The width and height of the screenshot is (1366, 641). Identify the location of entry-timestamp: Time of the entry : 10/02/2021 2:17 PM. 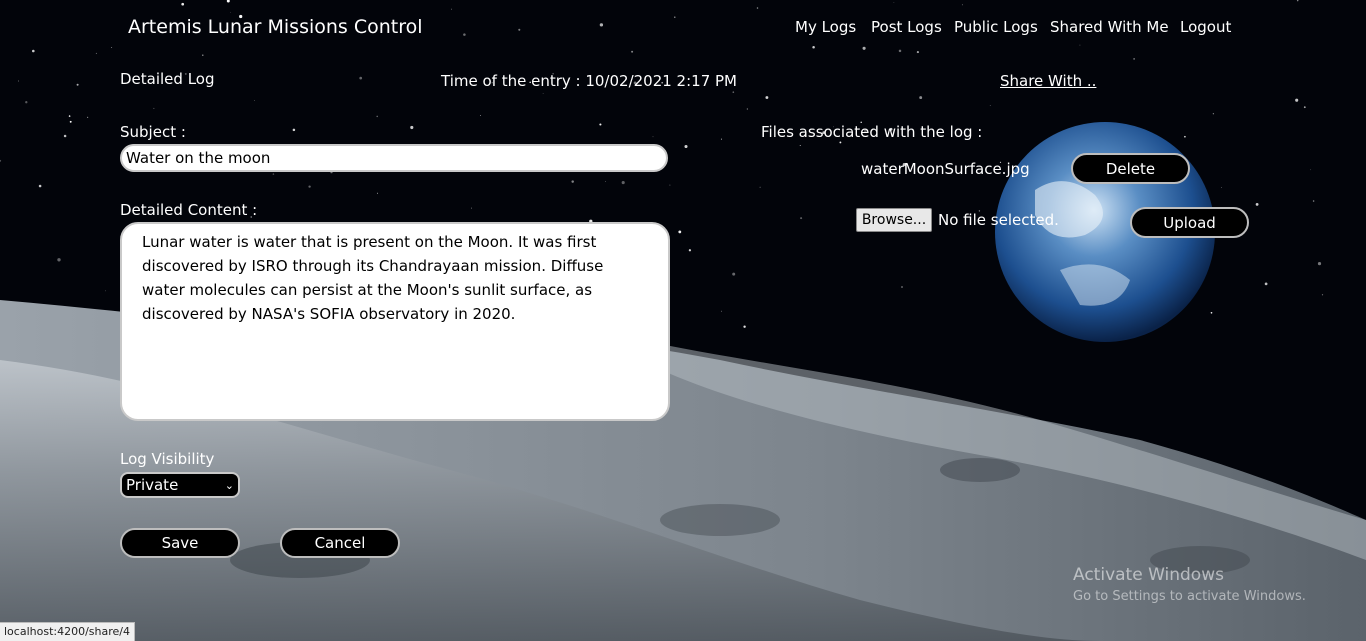
(589, 81).